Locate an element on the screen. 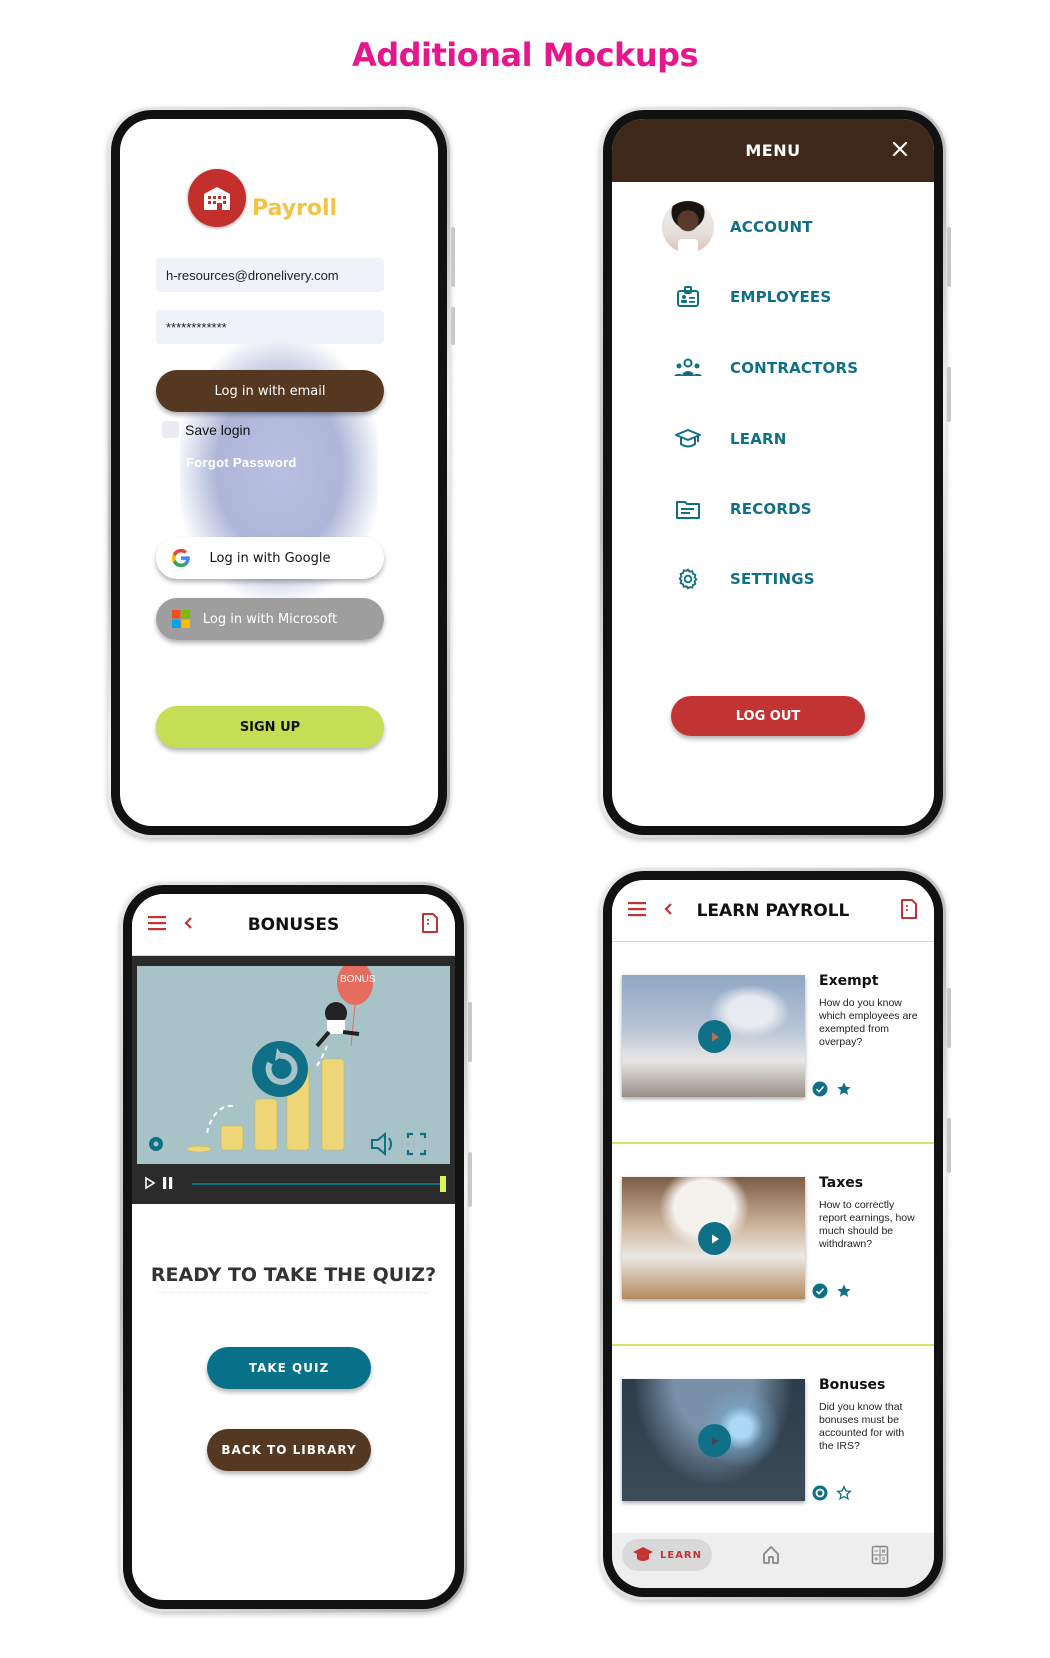 The width and height of the screenshot is (1050, 1658). volume-icon is located at coordinates (381, 1144).